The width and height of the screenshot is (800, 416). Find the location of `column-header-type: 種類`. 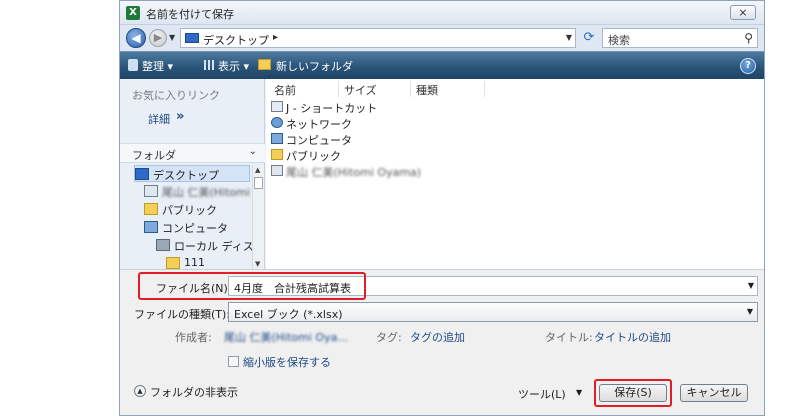

column-header-type: 種類 is located at coordinates (427, 90).